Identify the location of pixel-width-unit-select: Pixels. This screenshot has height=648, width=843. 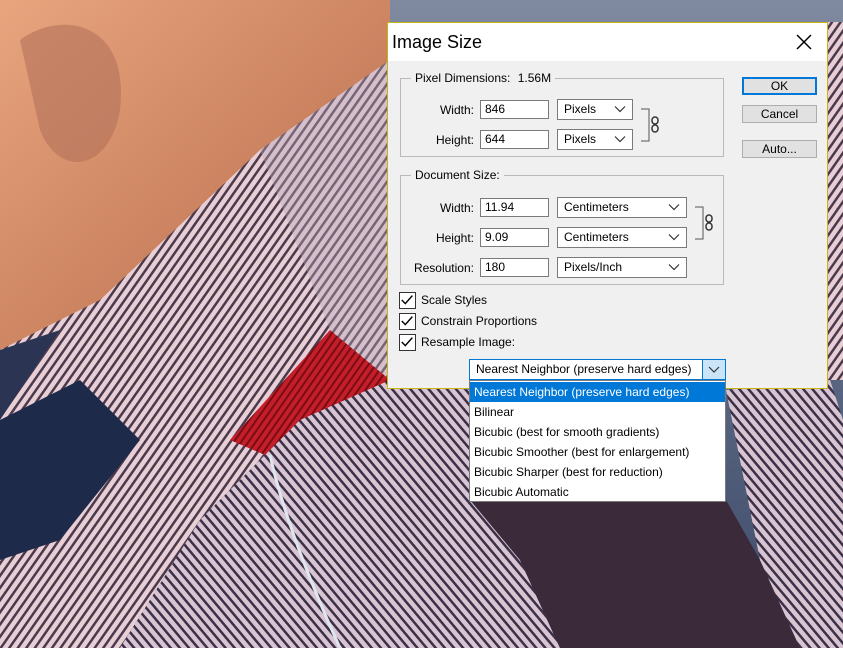
(595, 109).